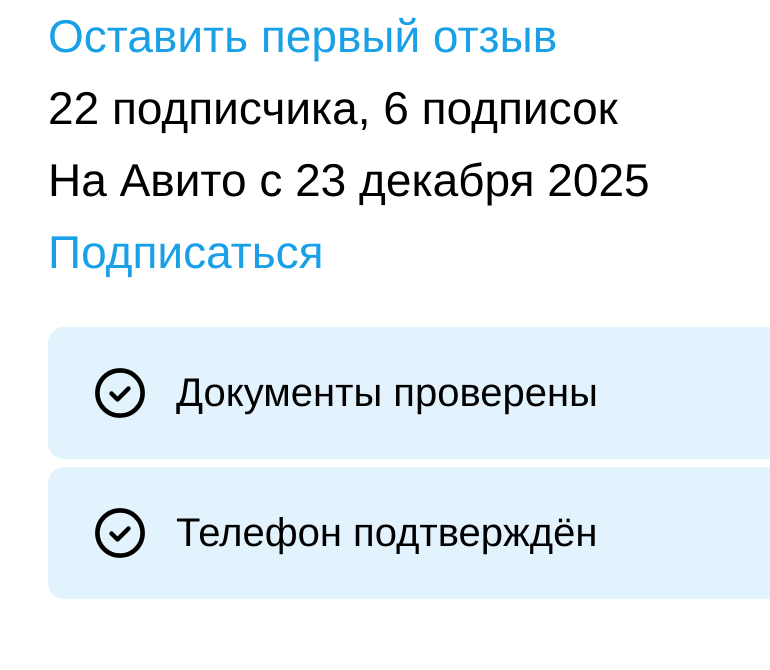 Image resolution: width=770 pixels, height=670 pixels. Describe the element at coordinates (349, 180) in the screenshot. I see `member-since-text: На Авито с 23 декабря 2025` at that location.